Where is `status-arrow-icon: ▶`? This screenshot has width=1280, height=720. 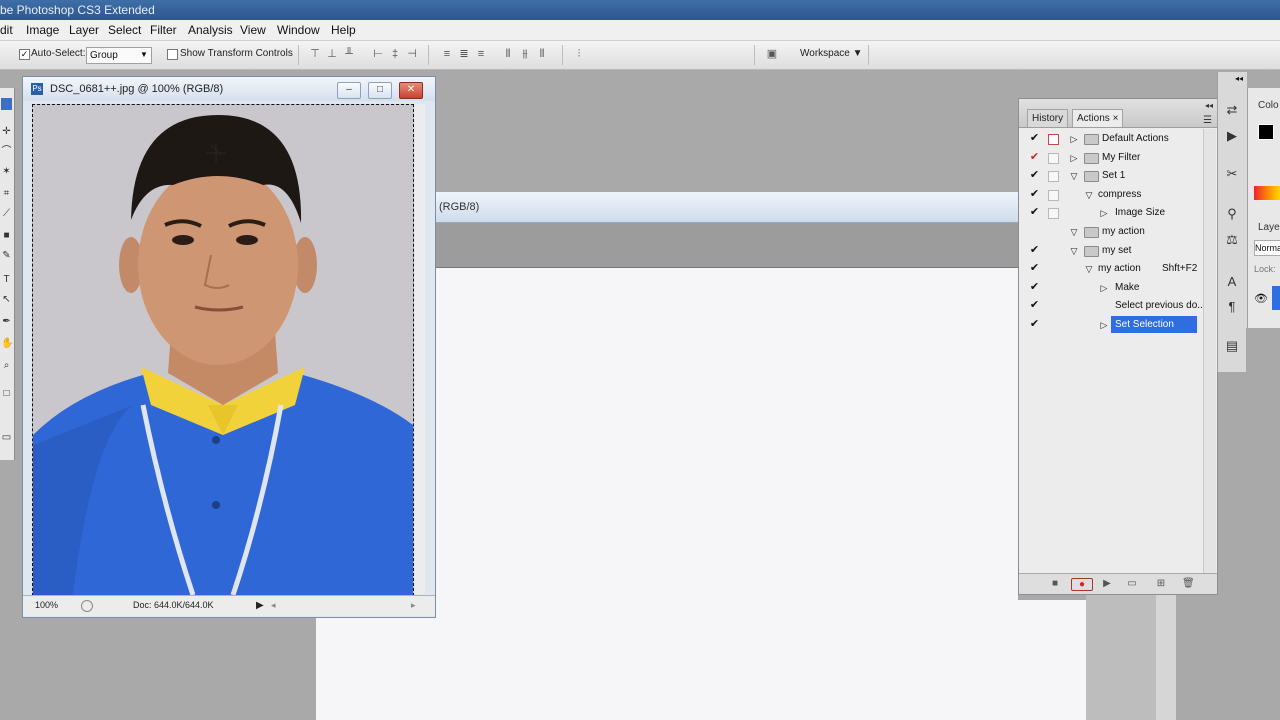 status-arrow-icon: ▶ is located at coordinates (260, 605).